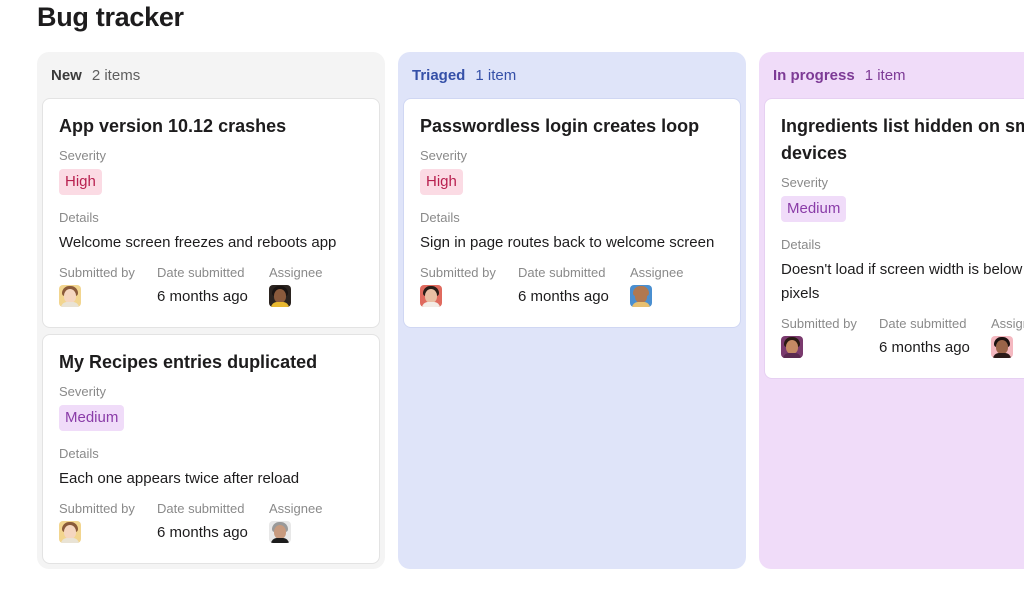  I want to click on card-title: My Recipes entries duplicated, so click(211, 362).